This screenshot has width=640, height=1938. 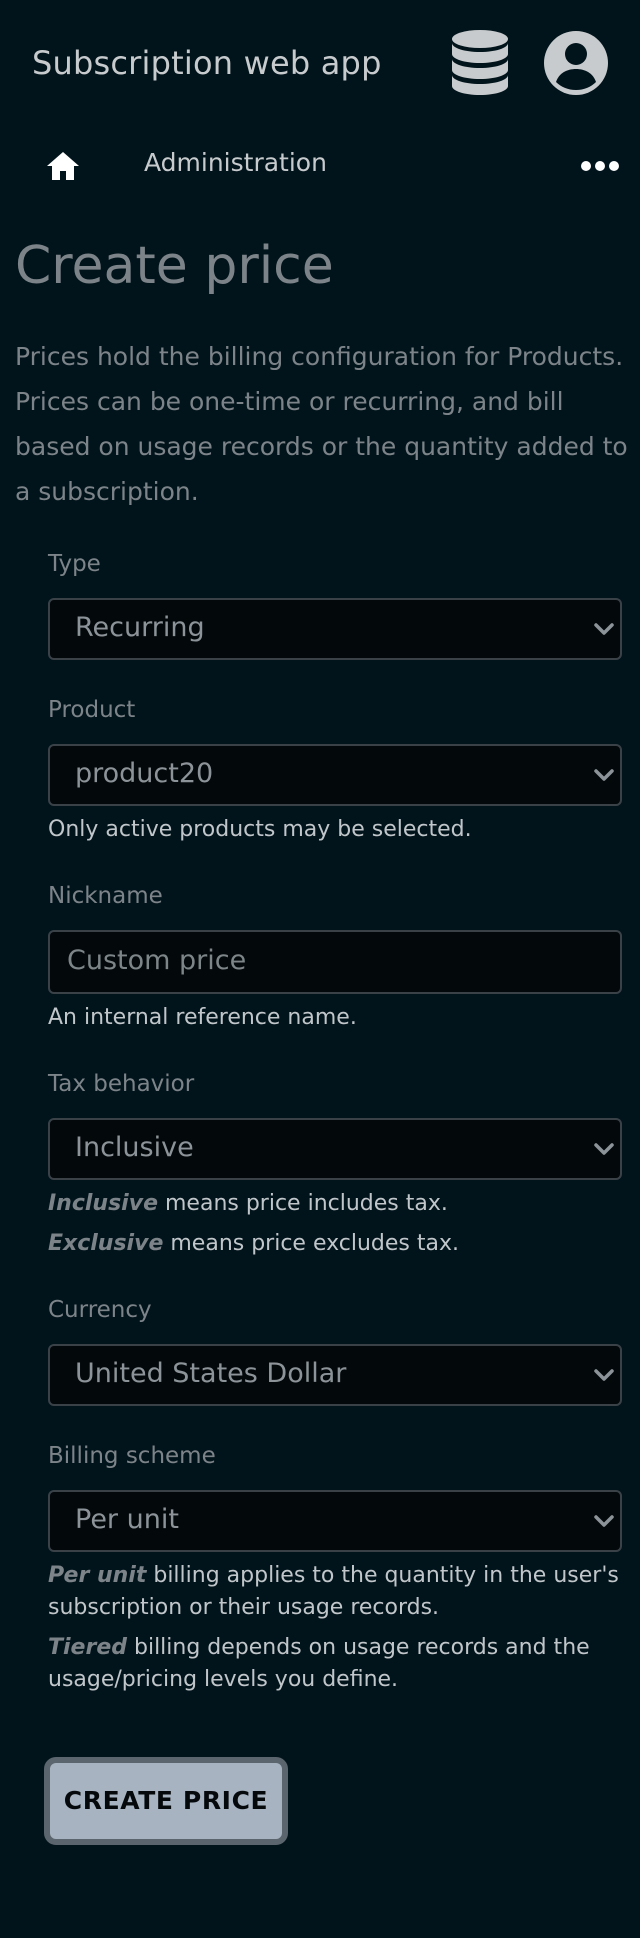 I want to click on product-select-value: product20, so click(x=144, y=773).